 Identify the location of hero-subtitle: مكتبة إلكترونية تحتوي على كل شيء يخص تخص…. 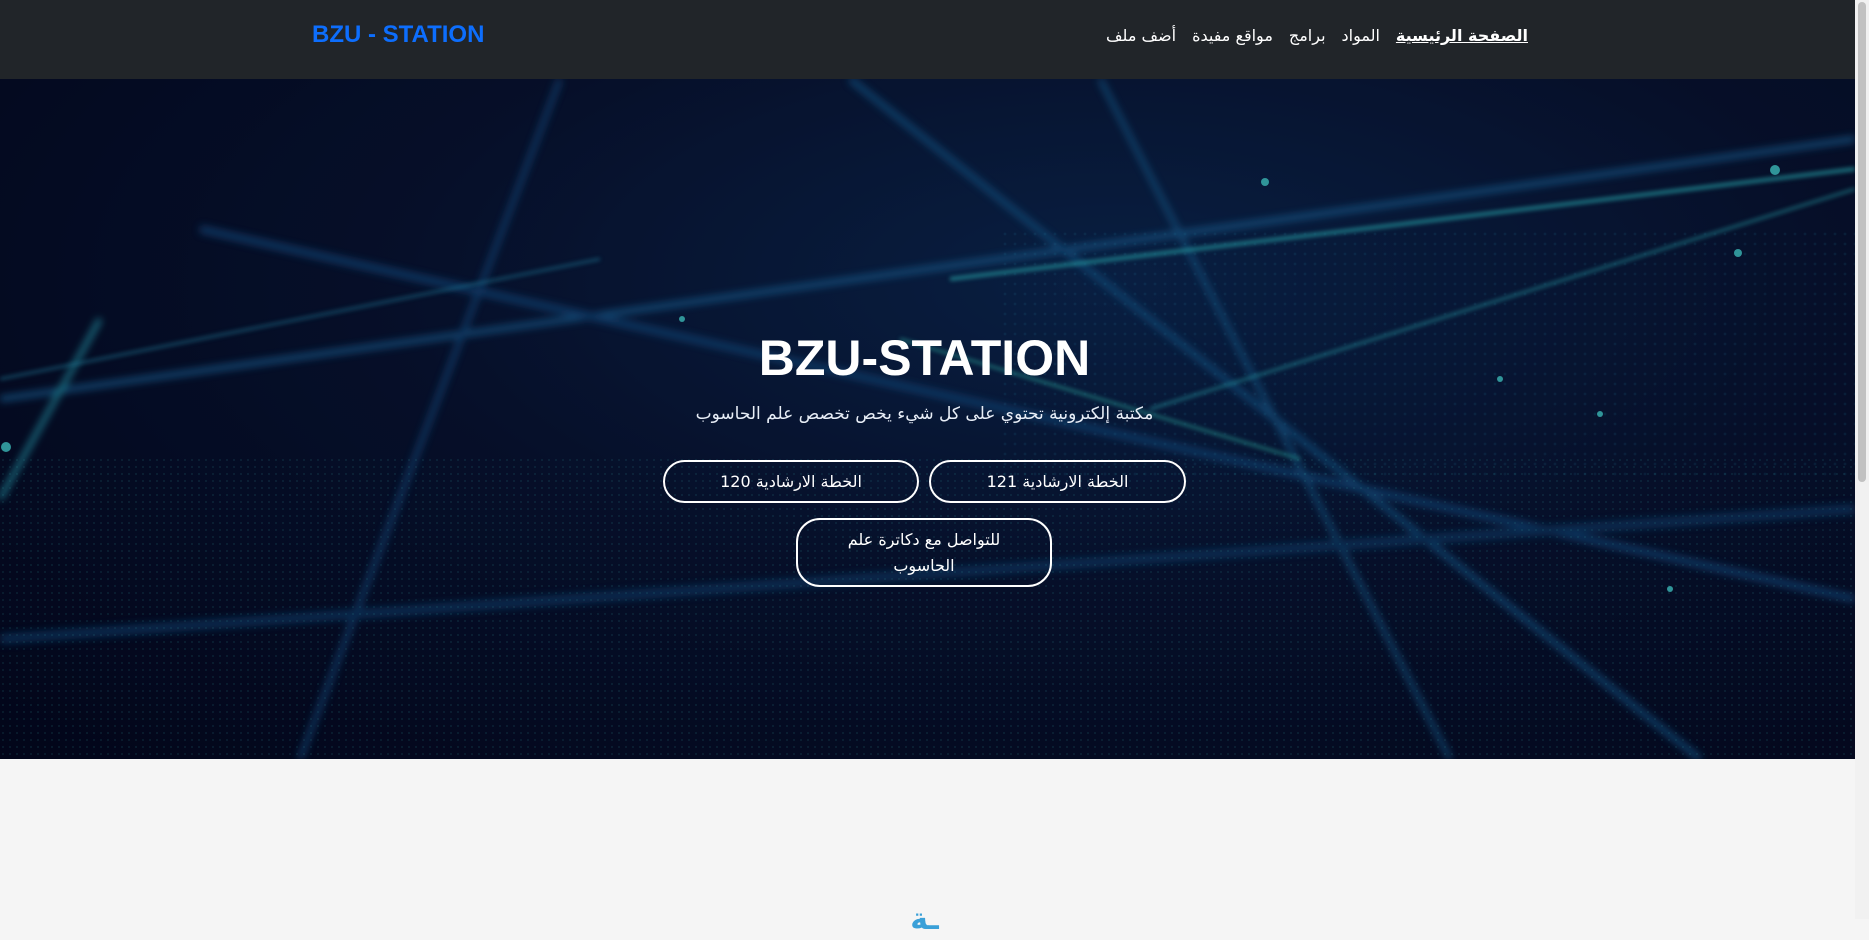
(924, 414).